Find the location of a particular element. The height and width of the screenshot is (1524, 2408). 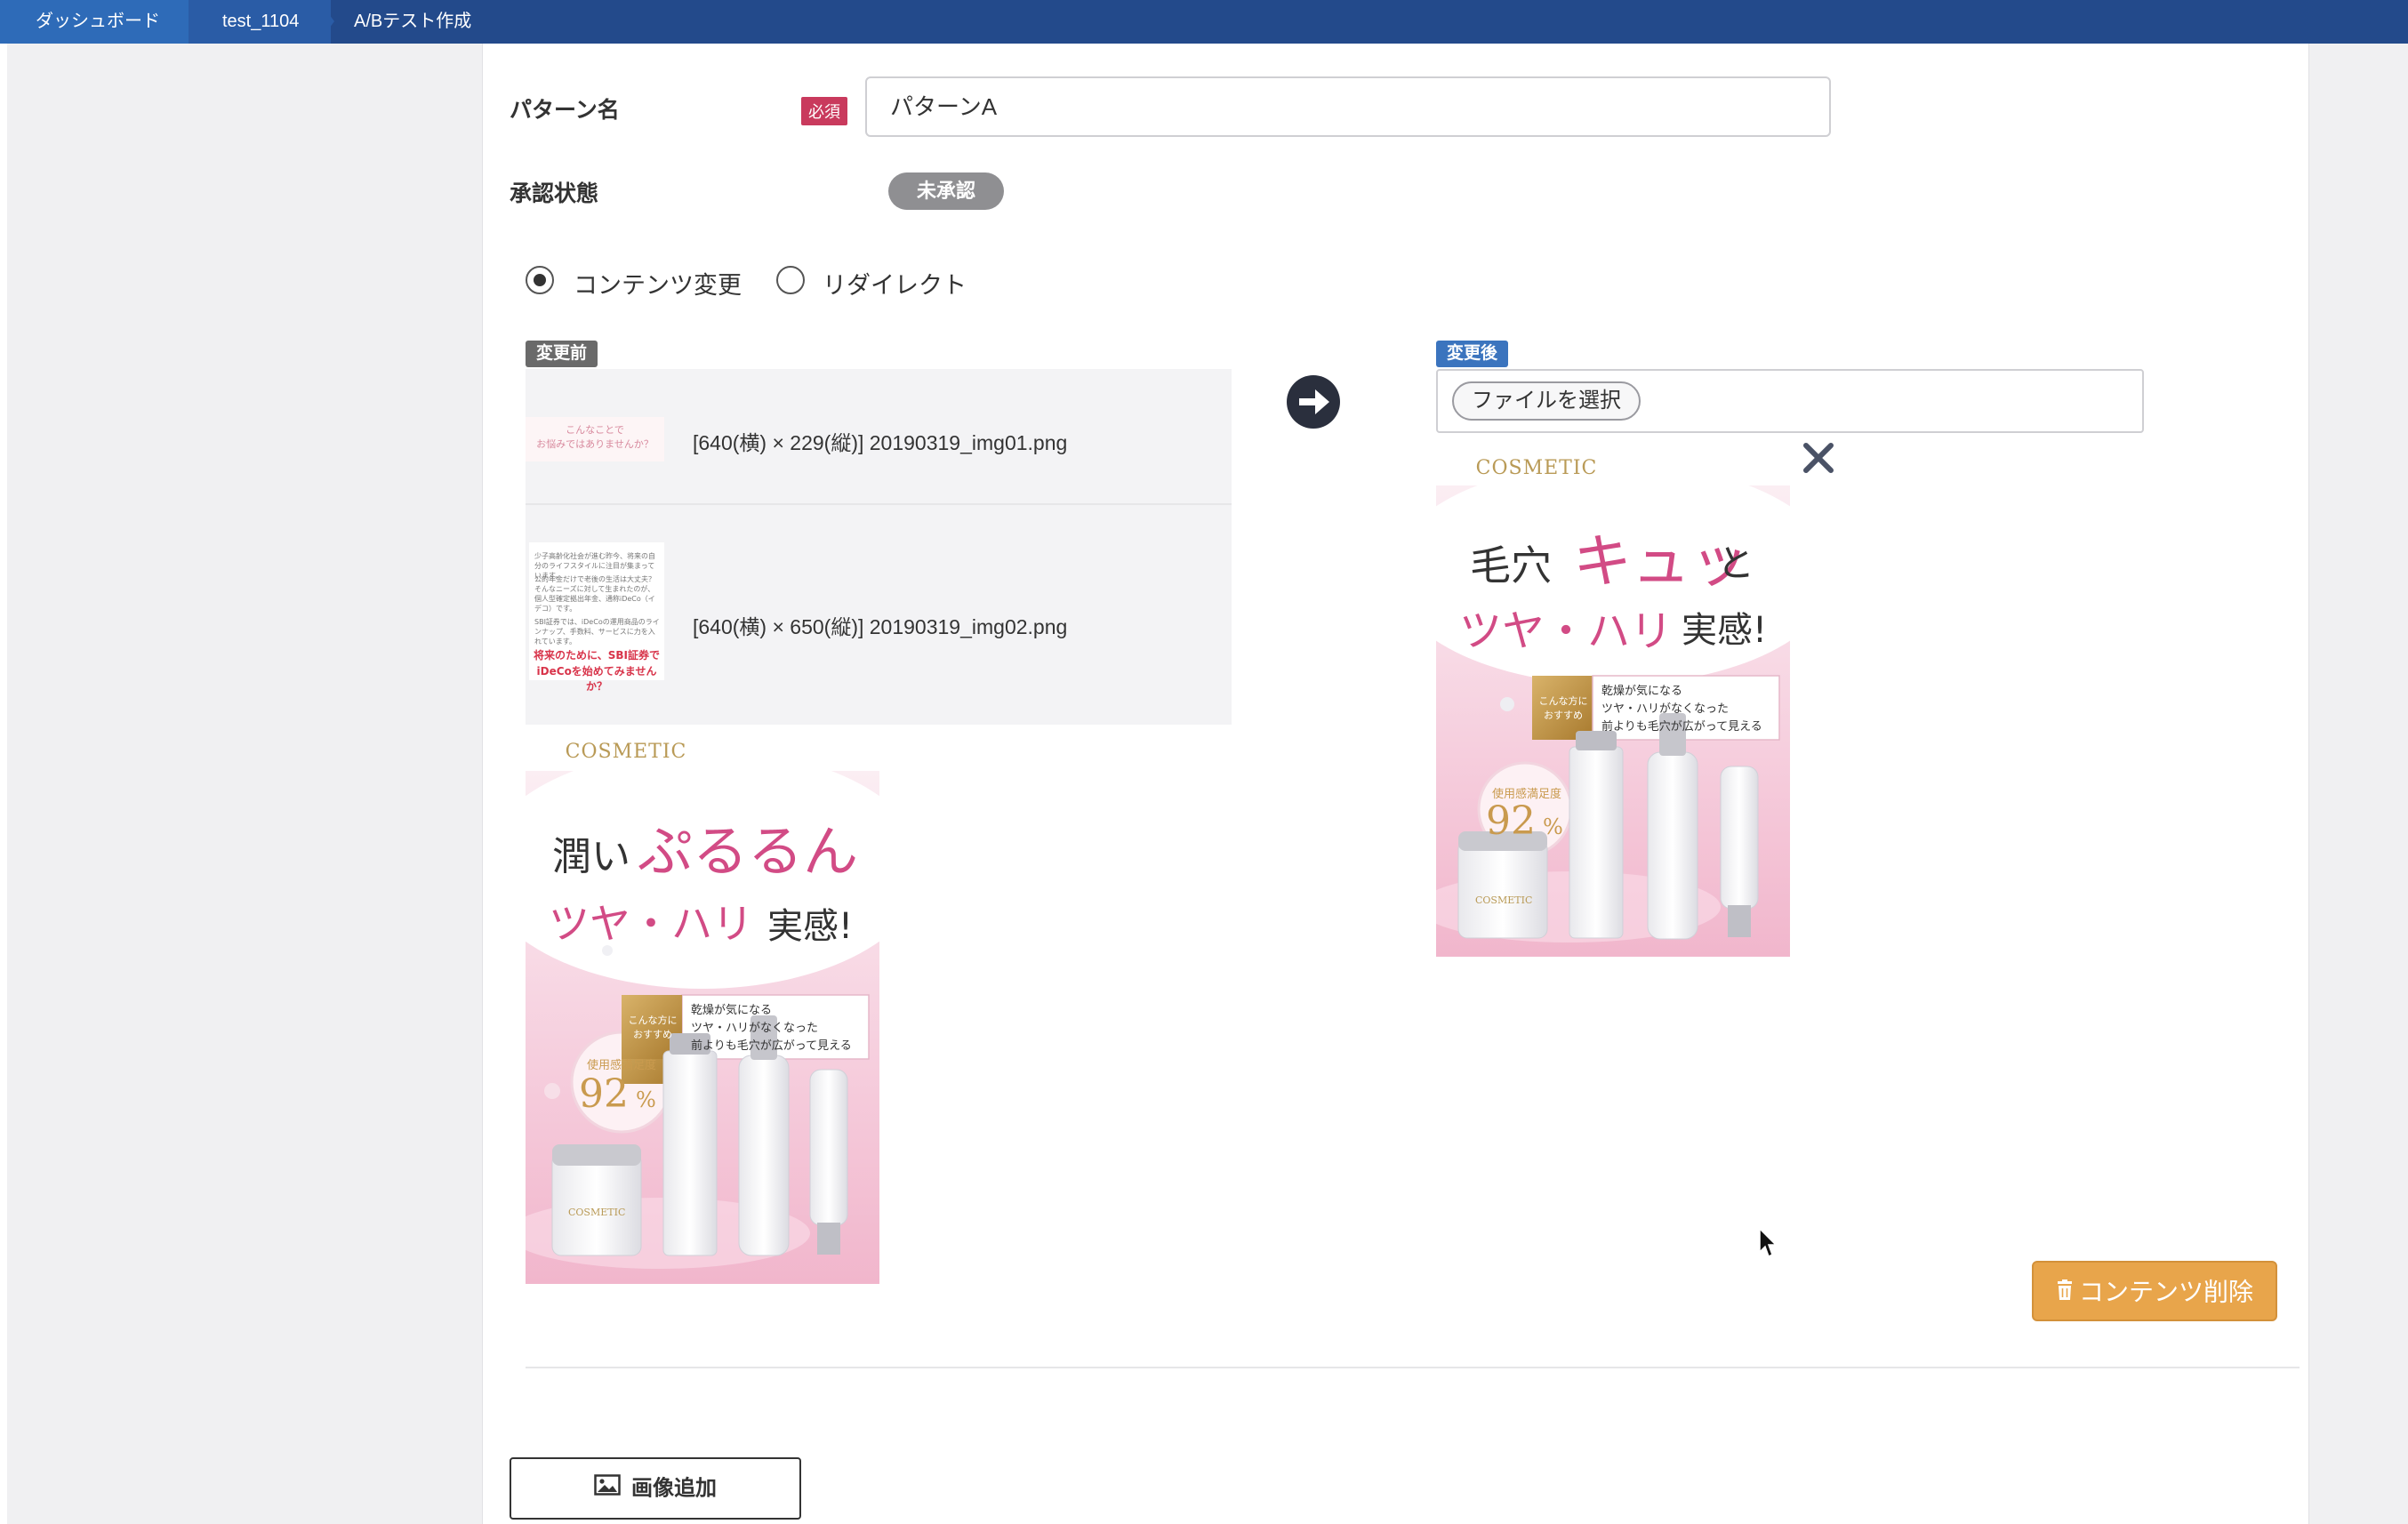

pattern-name-input: パターンA is located at coordinates (1348, 106).